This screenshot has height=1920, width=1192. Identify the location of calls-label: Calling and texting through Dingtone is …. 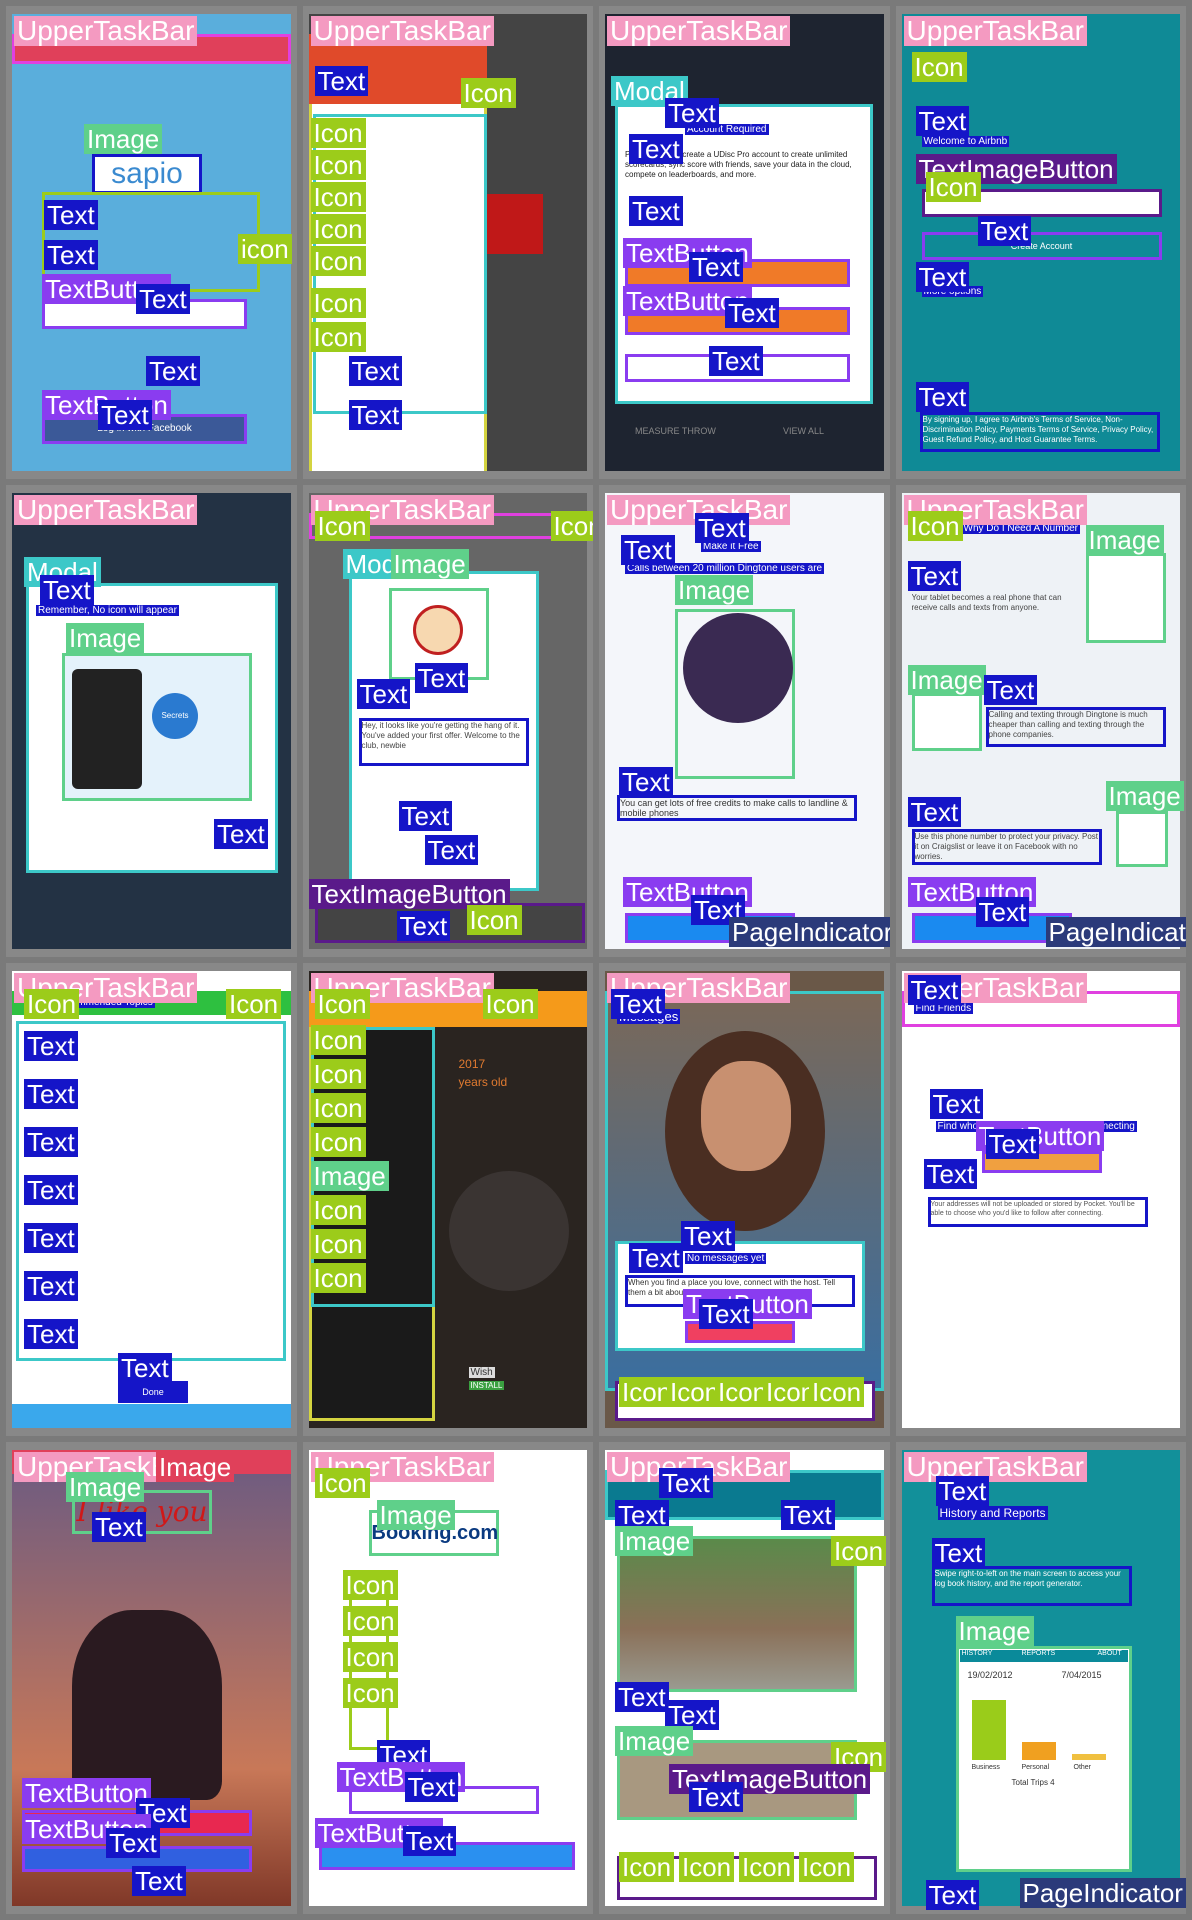
(1068, 724).